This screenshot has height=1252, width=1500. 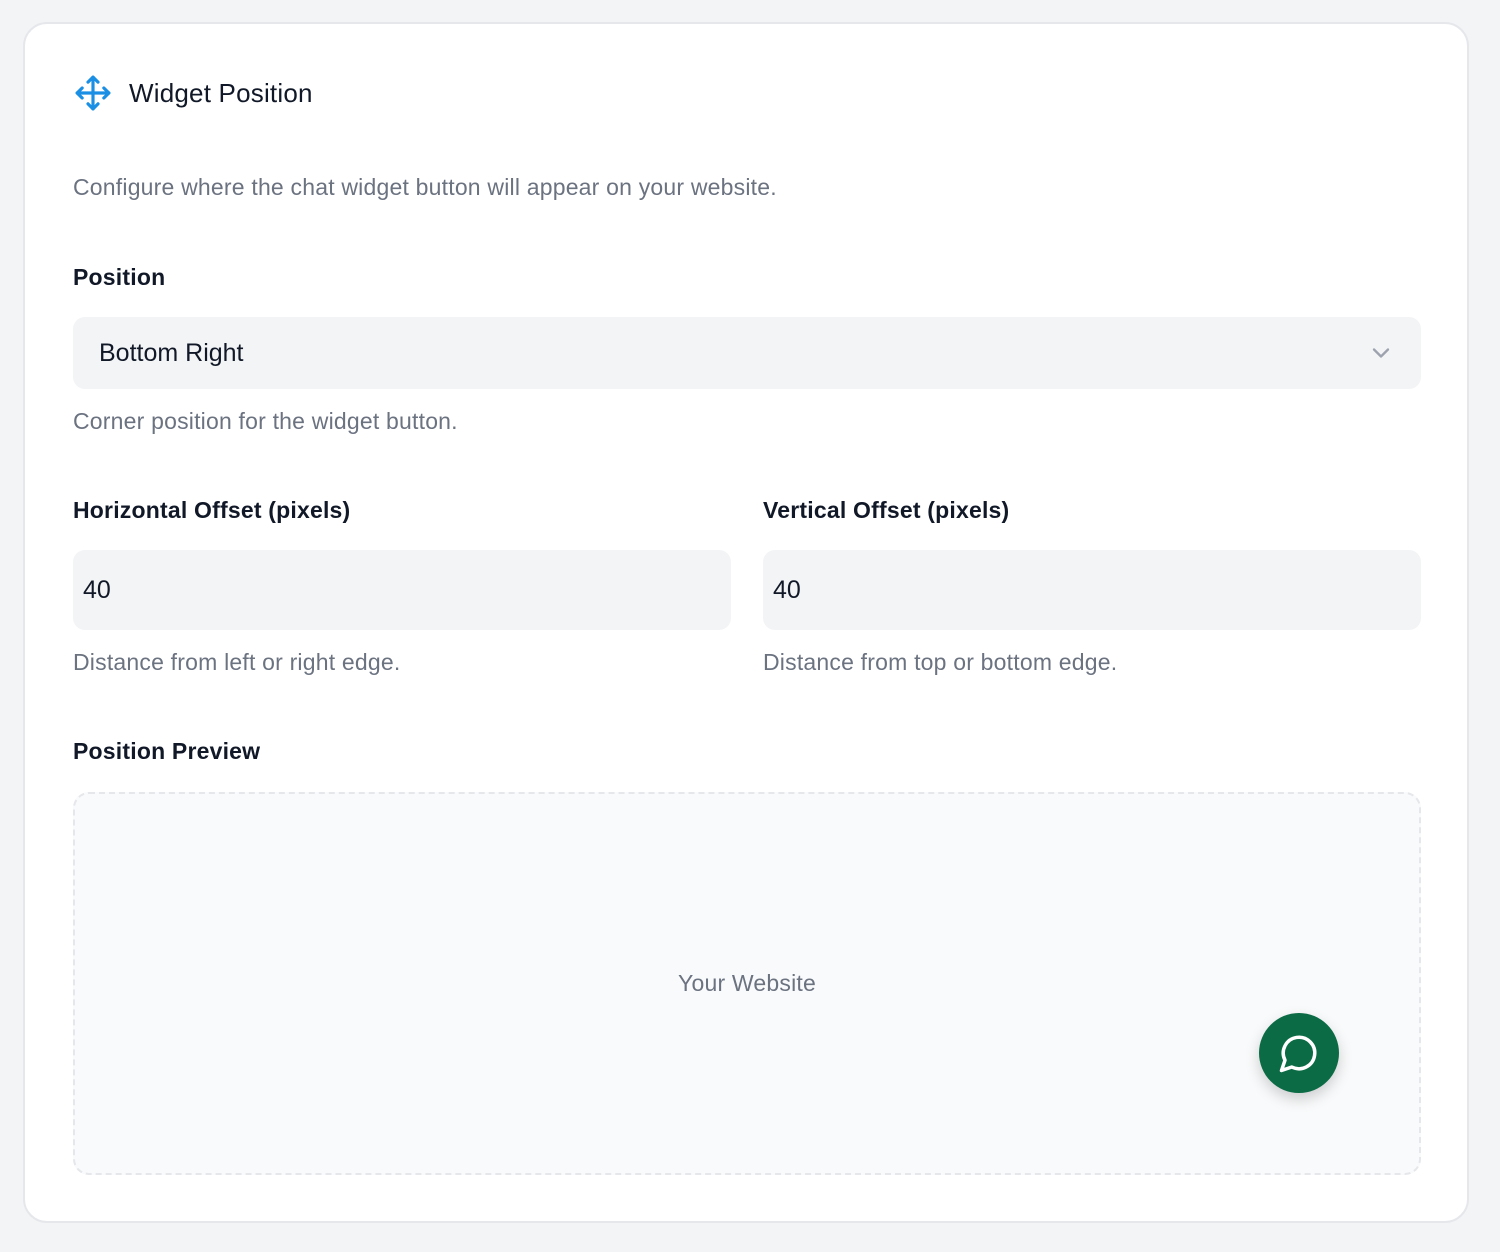 What do you see at coordinates (119, 277) in the screenshot?
I see `position-label: Position` at bounding box center [119, 277].